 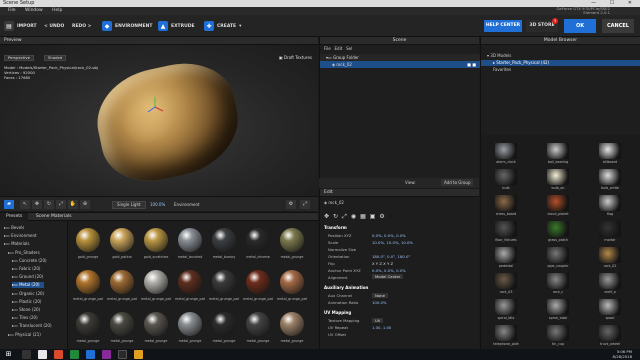 What do you see at coordinates (400, 64) in the screenshot?
I see `scene-row-rock: ◈ rock_02 ■ ■` at bounding box center [400, 64].